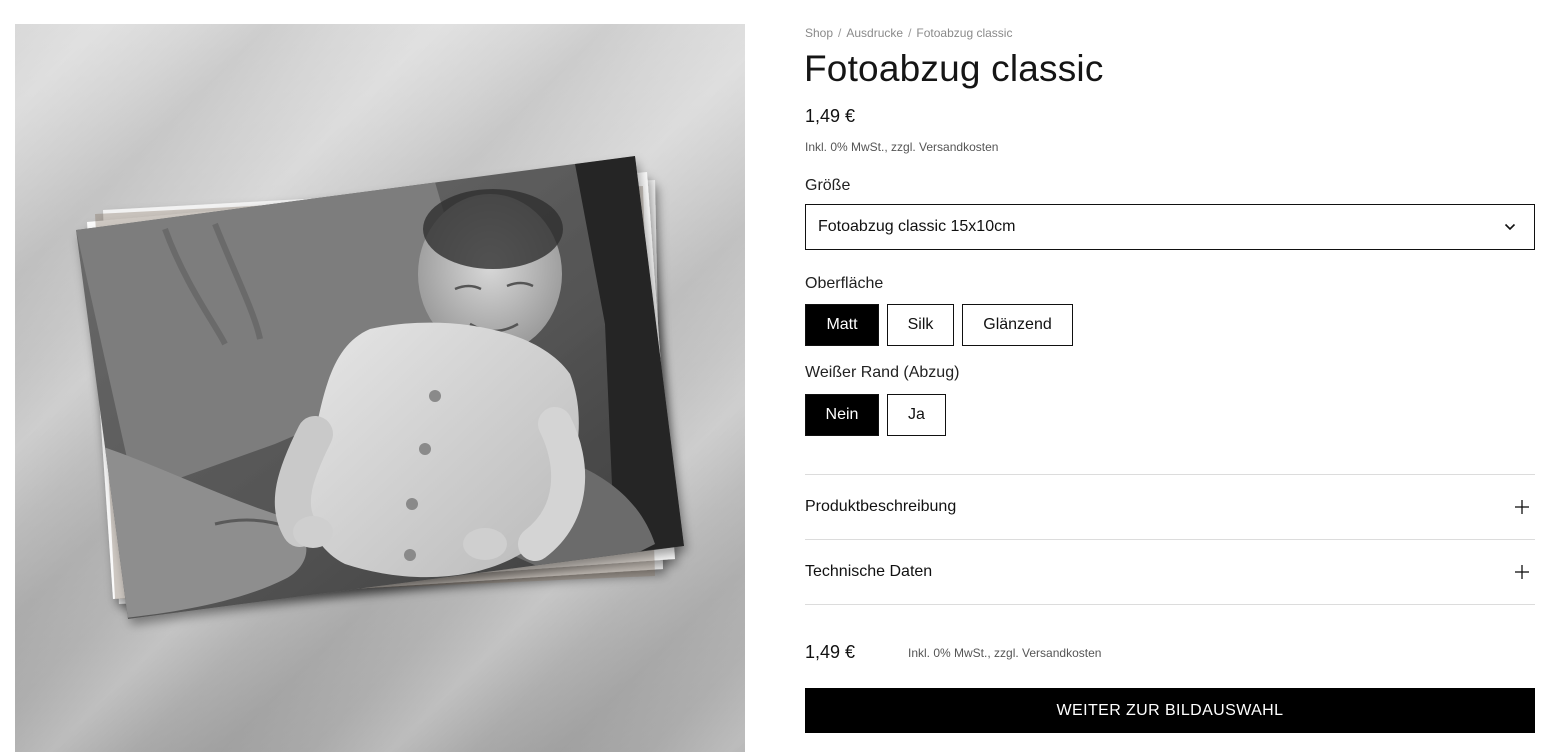 This screenshot has height=752, width=1562. I want to click on surface-label: Oberfläche, so click(844, 283).